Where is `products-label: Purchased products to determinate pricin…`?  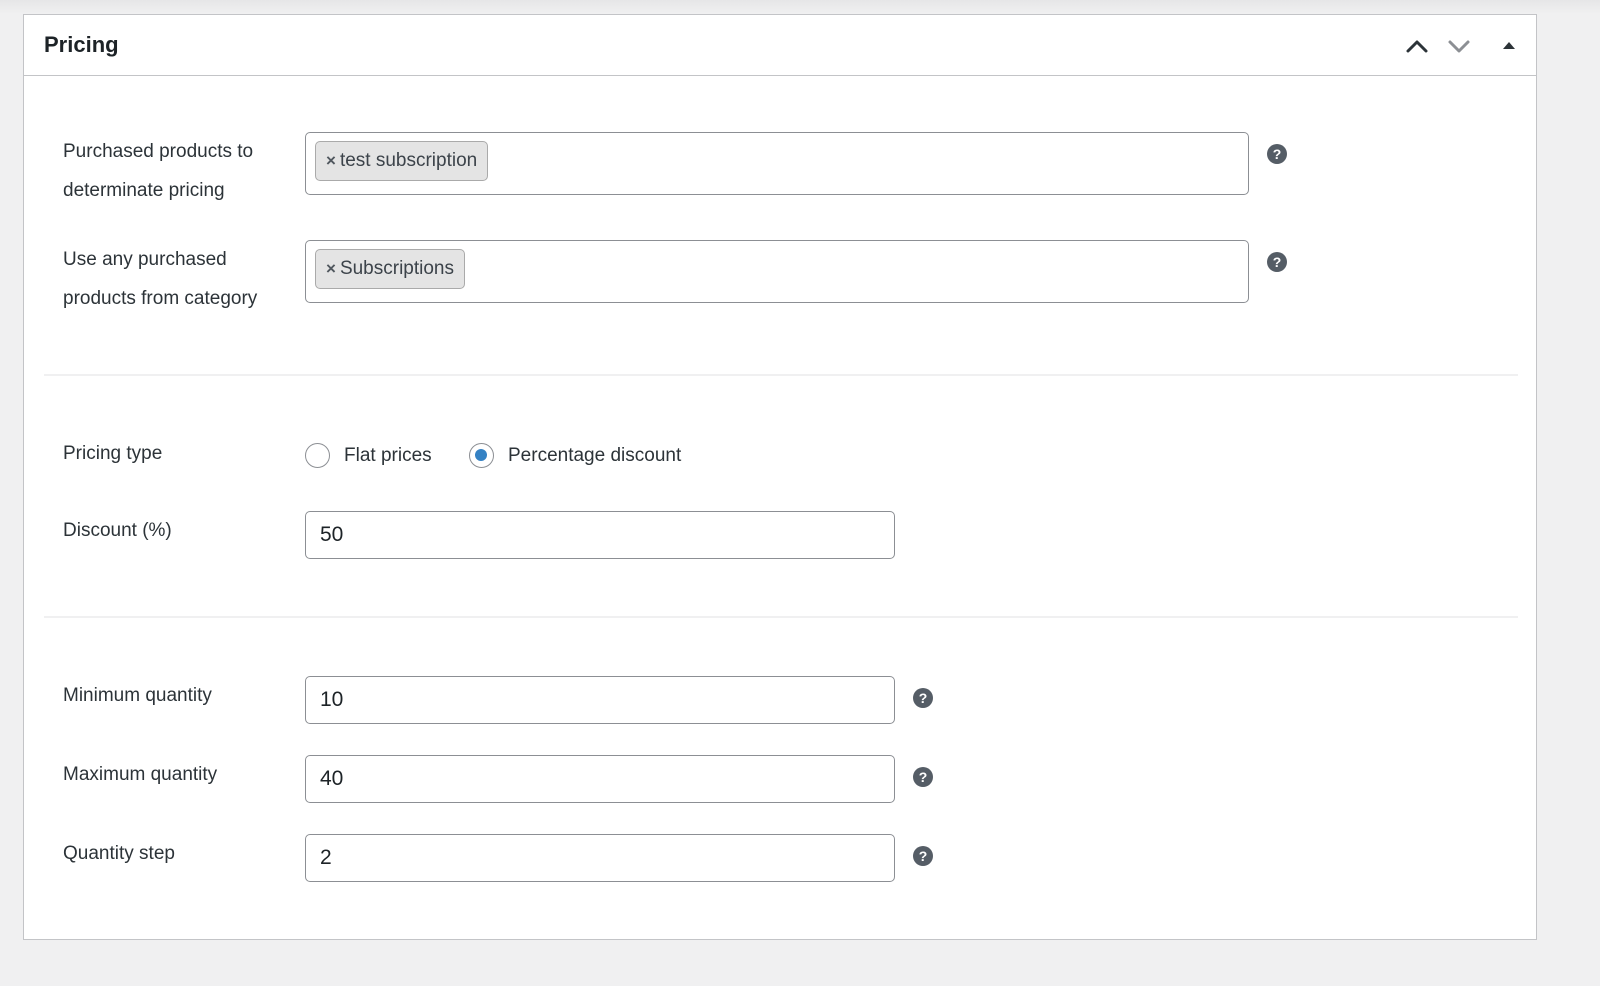 products-label: Purchased products to determinate pricin… is located at coordinates (158, 171).